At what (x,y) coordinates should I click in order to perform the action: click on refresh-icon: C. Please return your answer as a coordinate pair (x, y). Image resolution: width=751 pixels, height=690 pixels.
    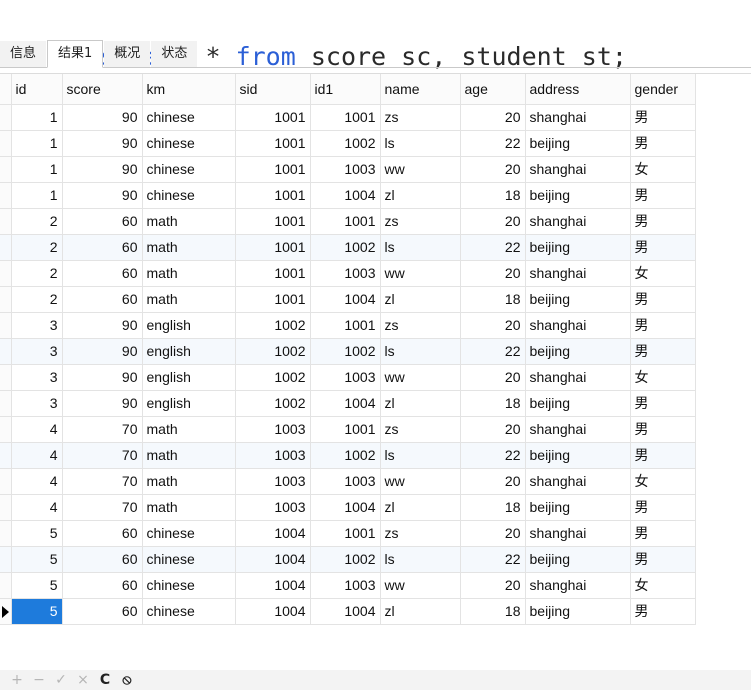
    Looking at the image, I should click on (105, 680).